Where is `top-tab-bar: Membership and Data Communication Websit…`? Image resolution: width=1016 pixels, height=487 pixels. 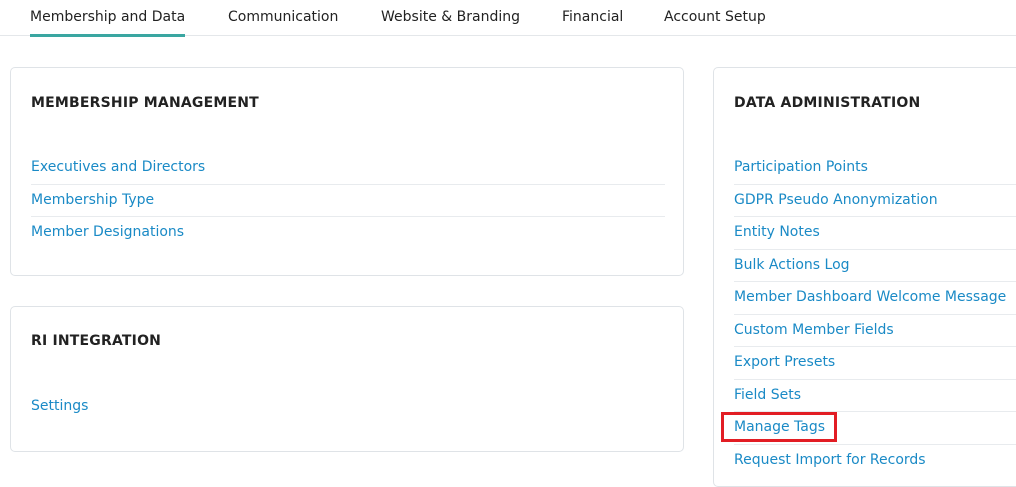
top-tab-bar: Membership and Data Communication Websit… is located at coordinates (508, 18).